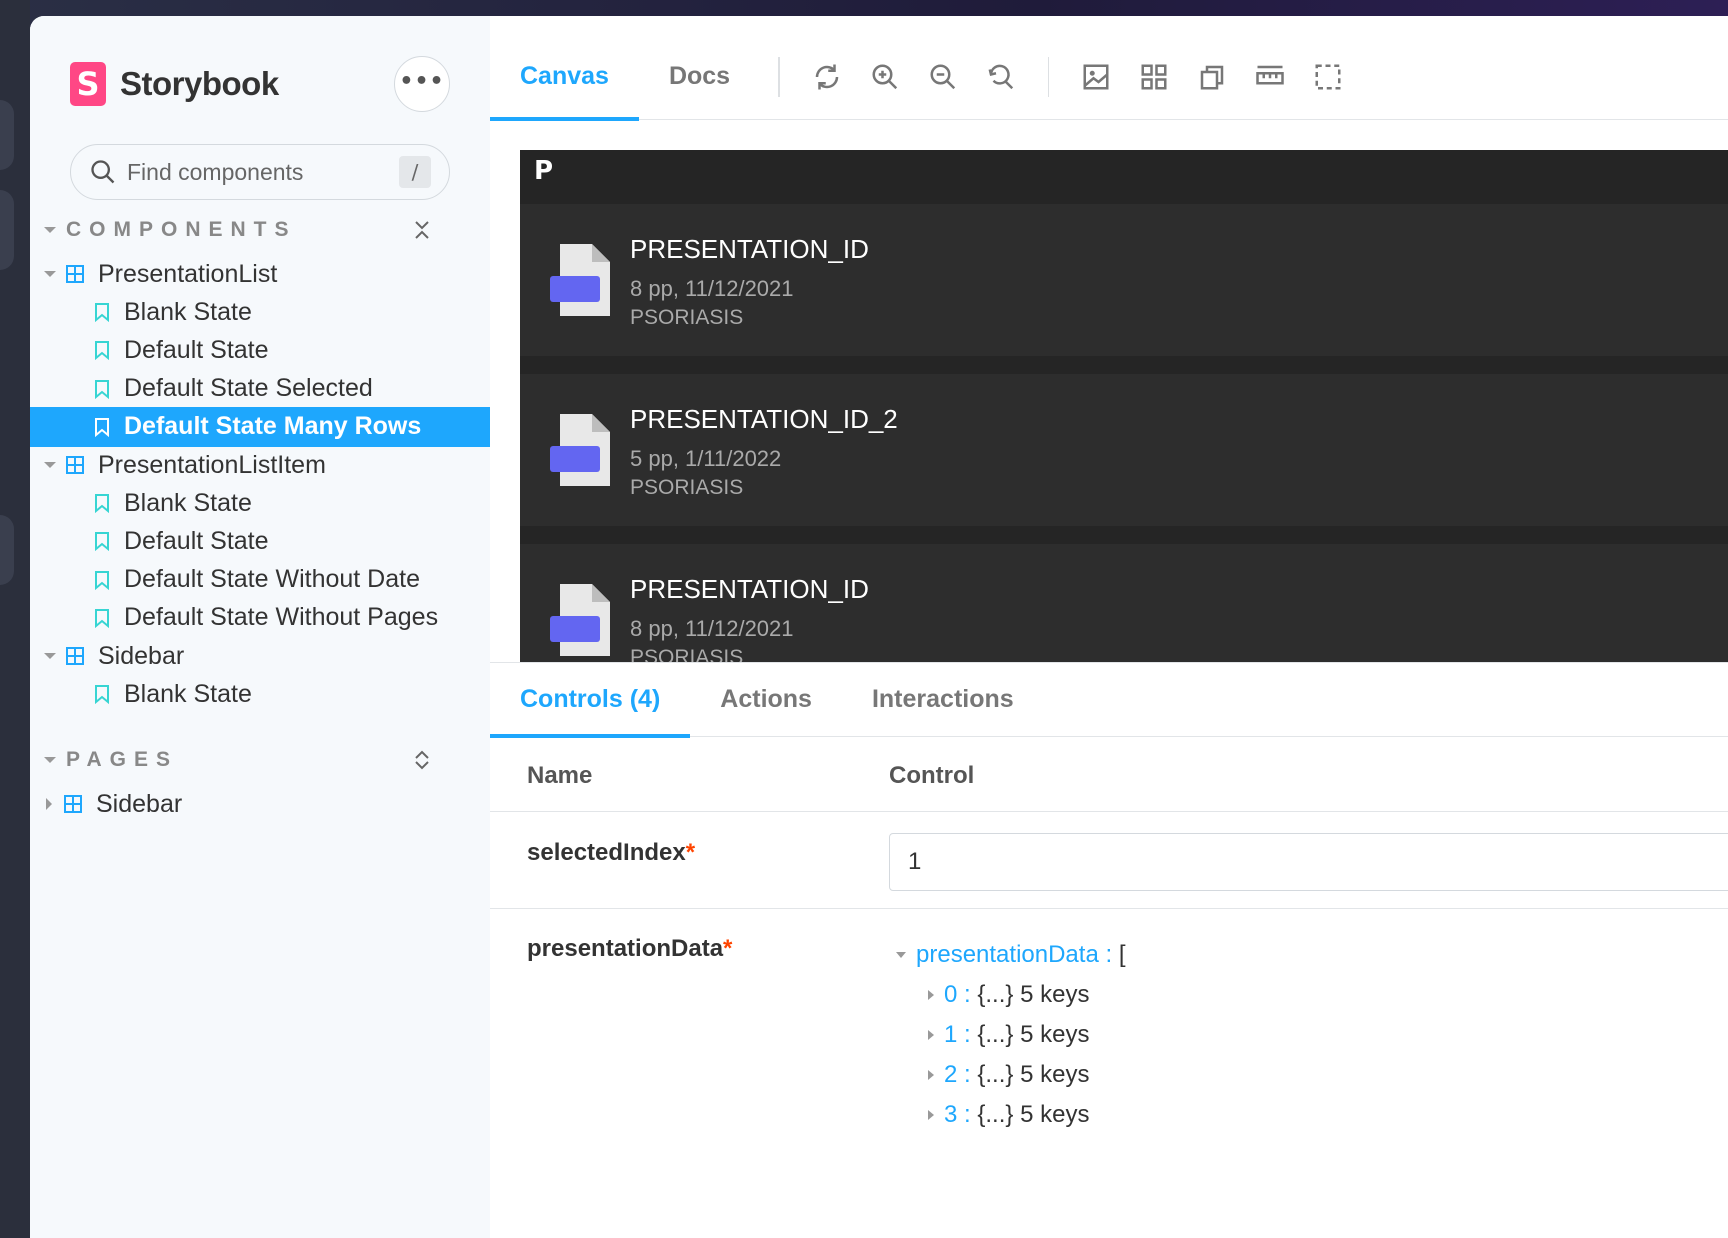 The height and width of the screenshot is (1238, 1728). What do you see at coordinates (766, 700) in the screenshot?
I see `tab-actions: Actions` at bounding box center [766, 700].